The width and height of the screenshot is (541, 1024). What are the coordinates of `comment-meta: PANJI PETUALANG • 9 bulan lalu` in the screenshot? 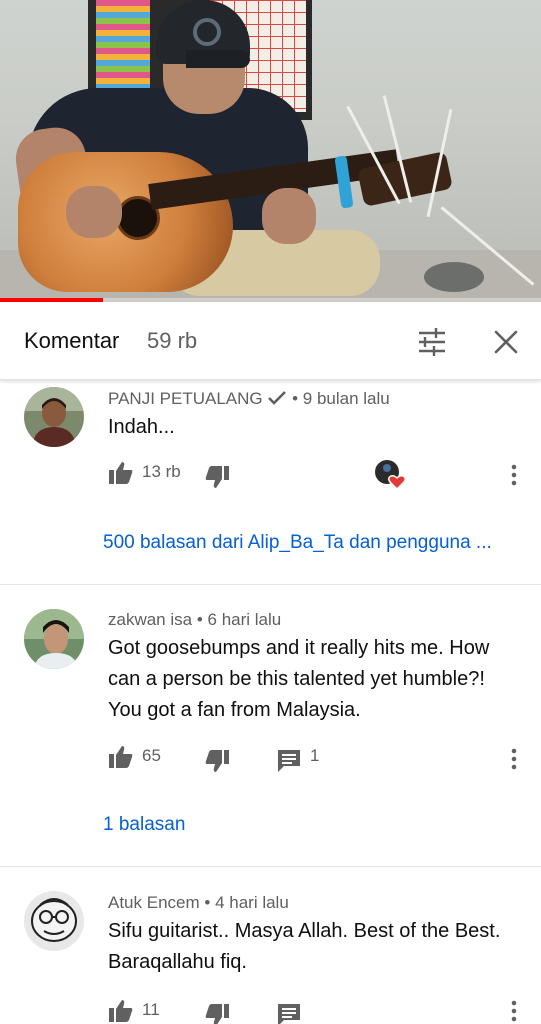 It's located at (249, 399).